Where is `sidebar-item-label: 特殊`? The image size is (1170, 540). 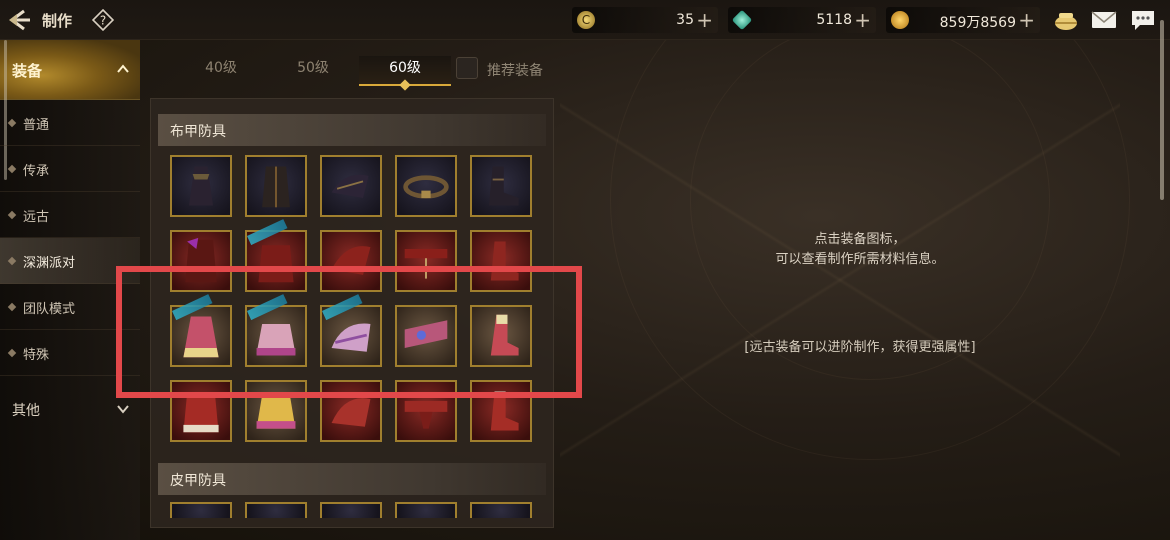
sidebar-item-label: 特殊 is located at coordinates (36, 355).